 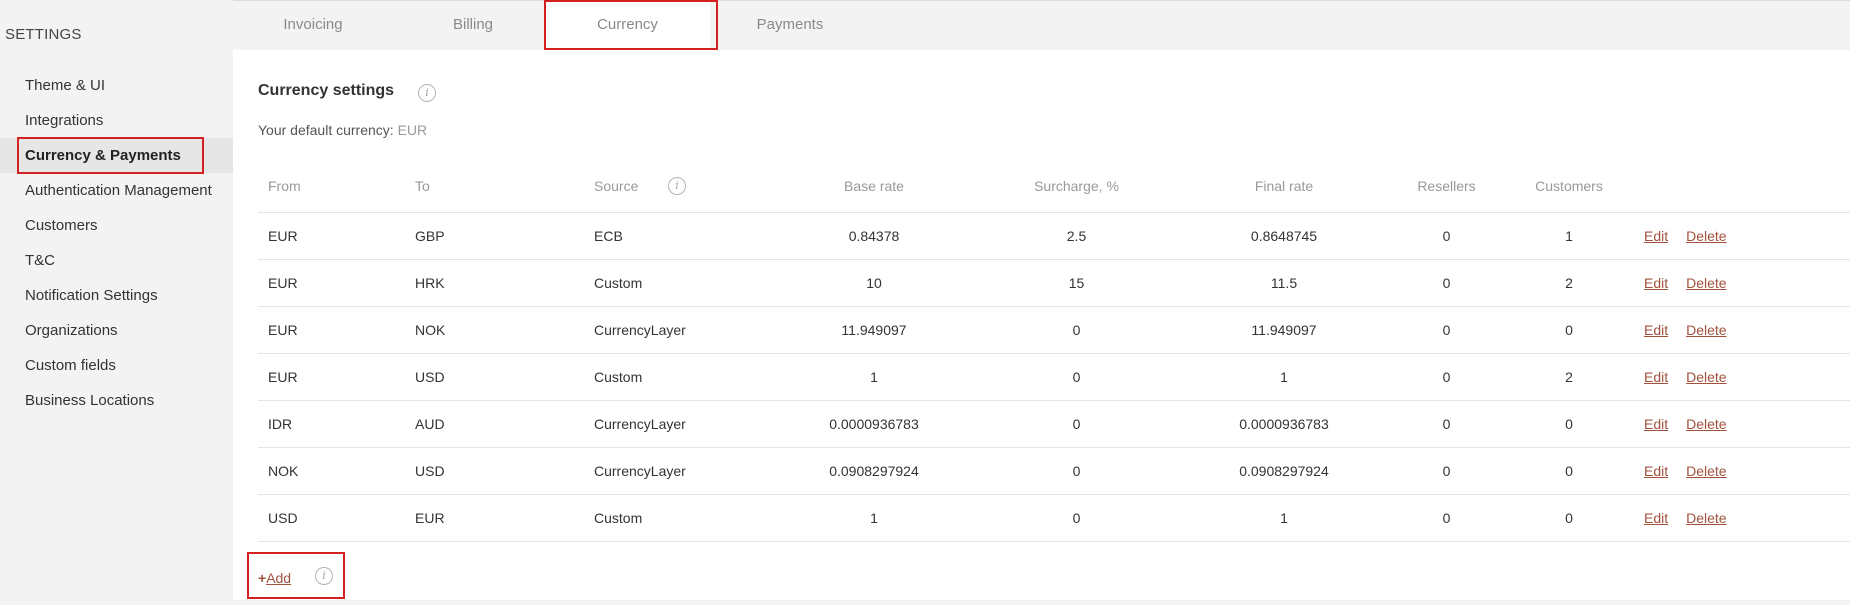 I want to click on sidebar-item-currency-payments: Currency & Payments, so click(x=116, y=155).